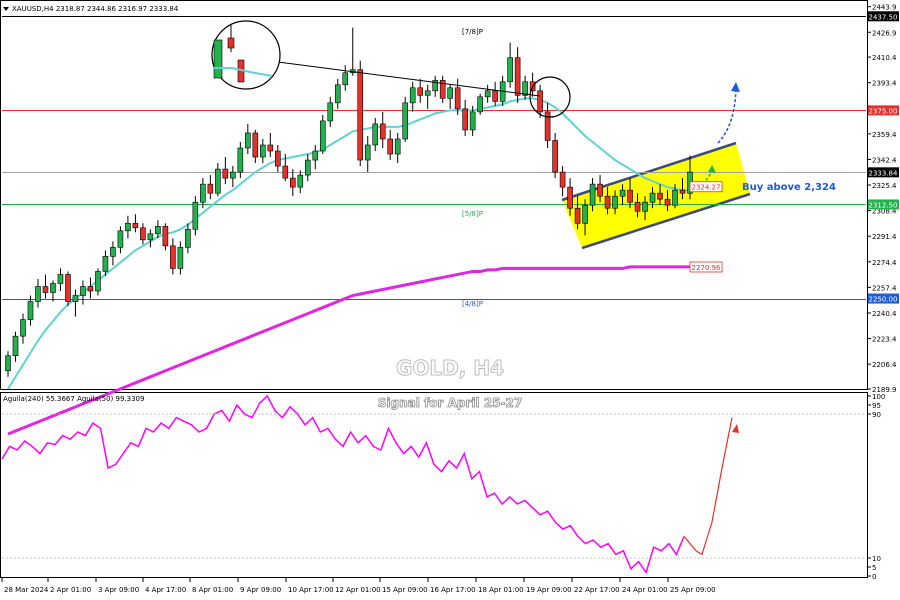 The image size is (900, 600). What do you see at coordinates (118, 590) in the screenshot?
I see `x-tick-label: 3 Apr 09:00` at bounding box center [118, 590].